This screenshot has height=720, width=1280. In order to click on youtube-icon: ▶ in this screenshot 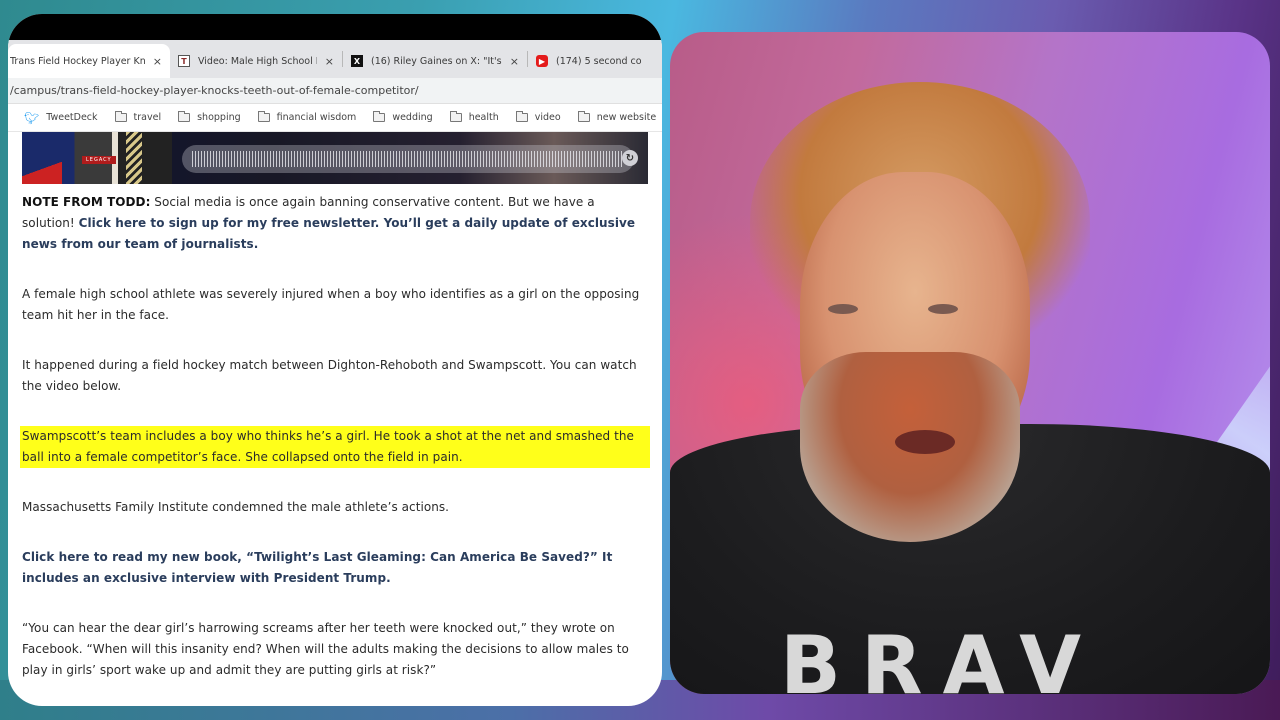, I will do `click(542, 61)`.